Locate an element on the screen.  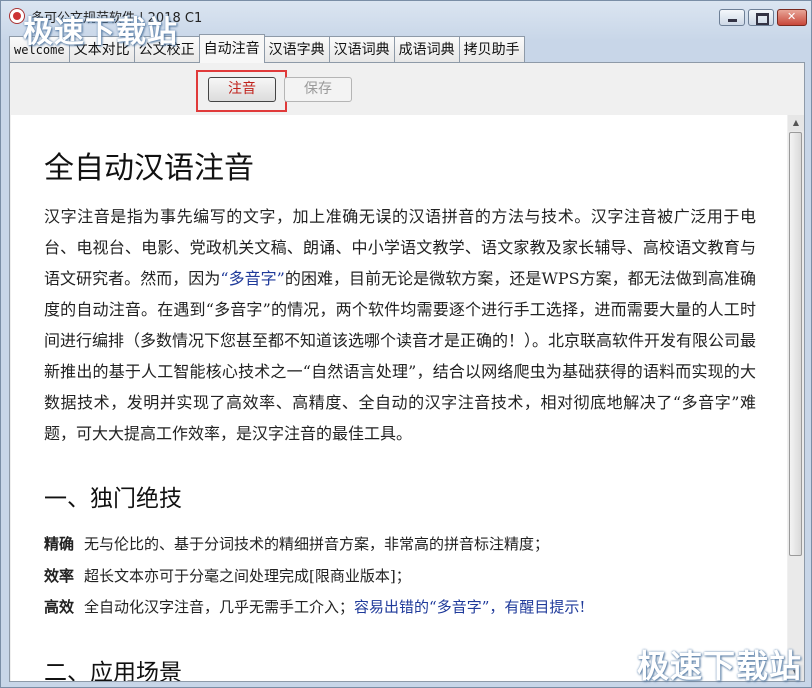
tab-idiom-dictionary: 成语词典 is located at coordinates (426, 49).